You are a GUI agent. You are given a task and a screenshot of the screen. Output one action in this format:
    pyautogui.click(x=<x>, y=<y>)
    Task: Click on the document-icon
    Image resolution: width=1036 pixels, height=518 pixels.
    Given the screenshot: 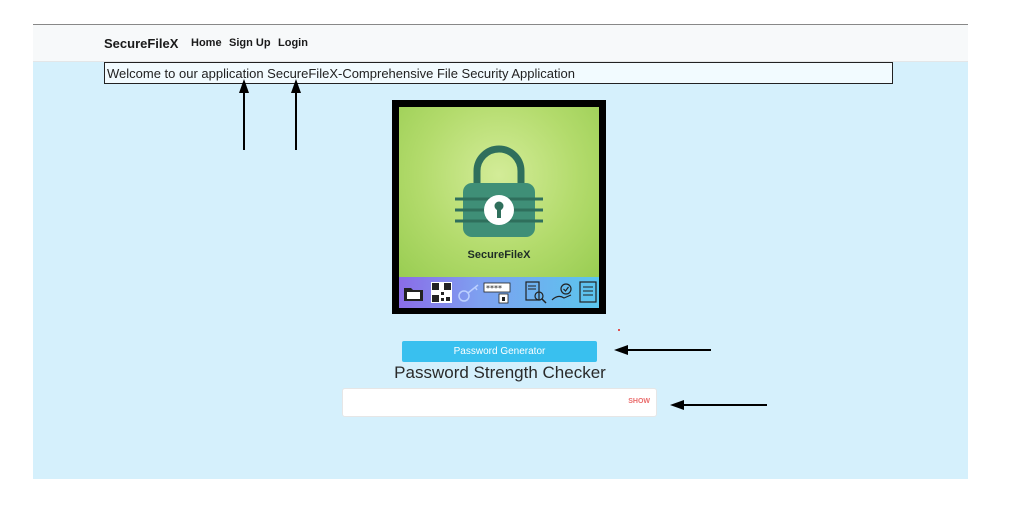 What is the action you would take?
    pyautogui.click(x=588, y=292)
    